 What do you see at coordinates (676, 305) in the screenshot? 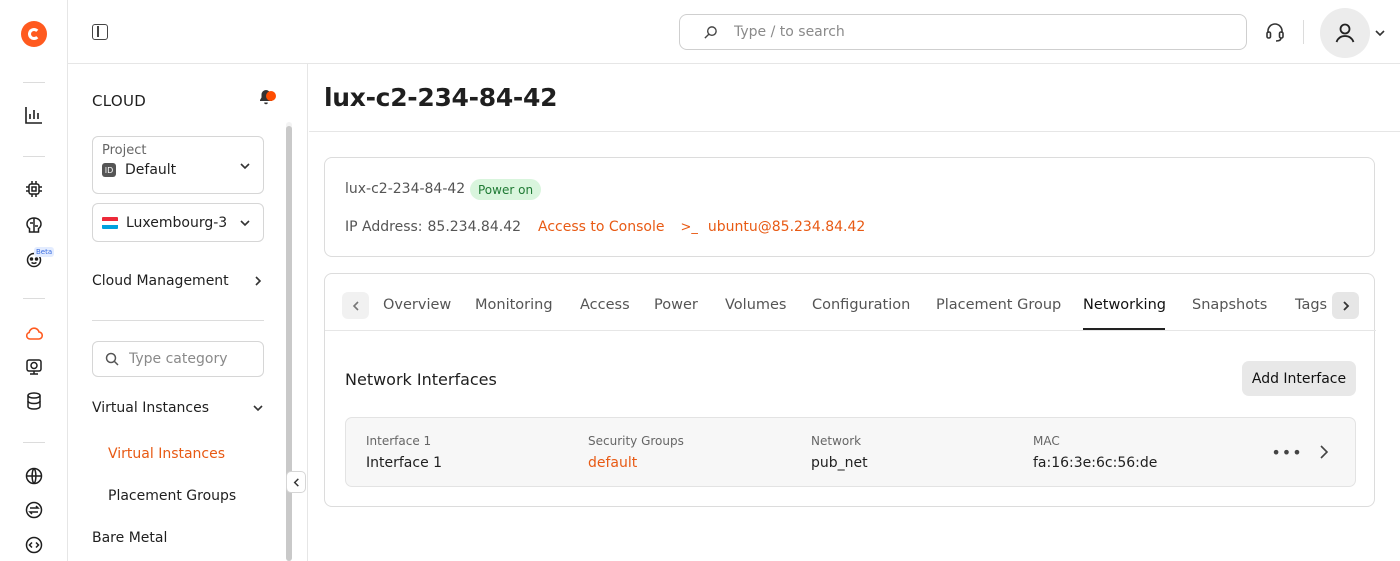
I see `tab-power: Power` at bounding box center [676, 305].